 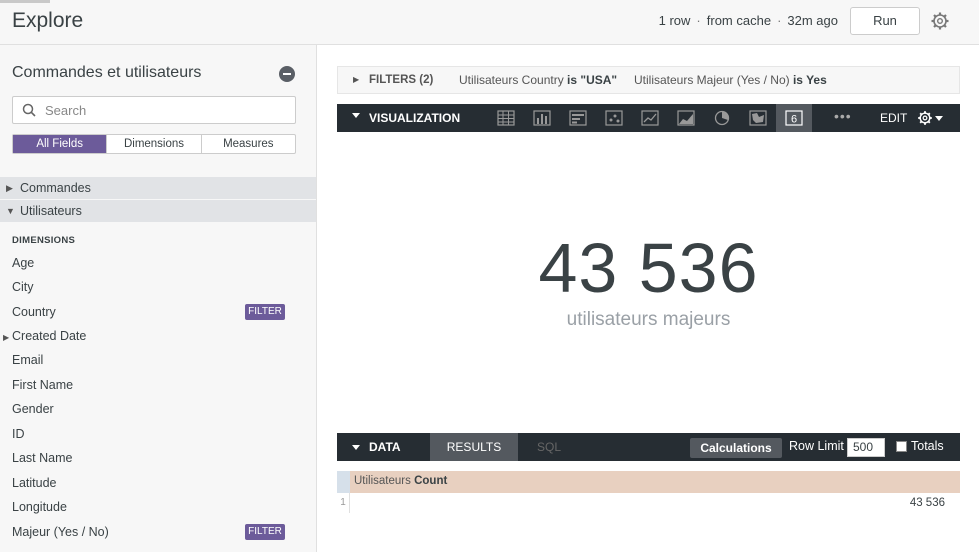 What do you see at coordinates (927, 503) in the screenshot?
I see `table-cell-count: 43 536` at bounding box center [927, 503].